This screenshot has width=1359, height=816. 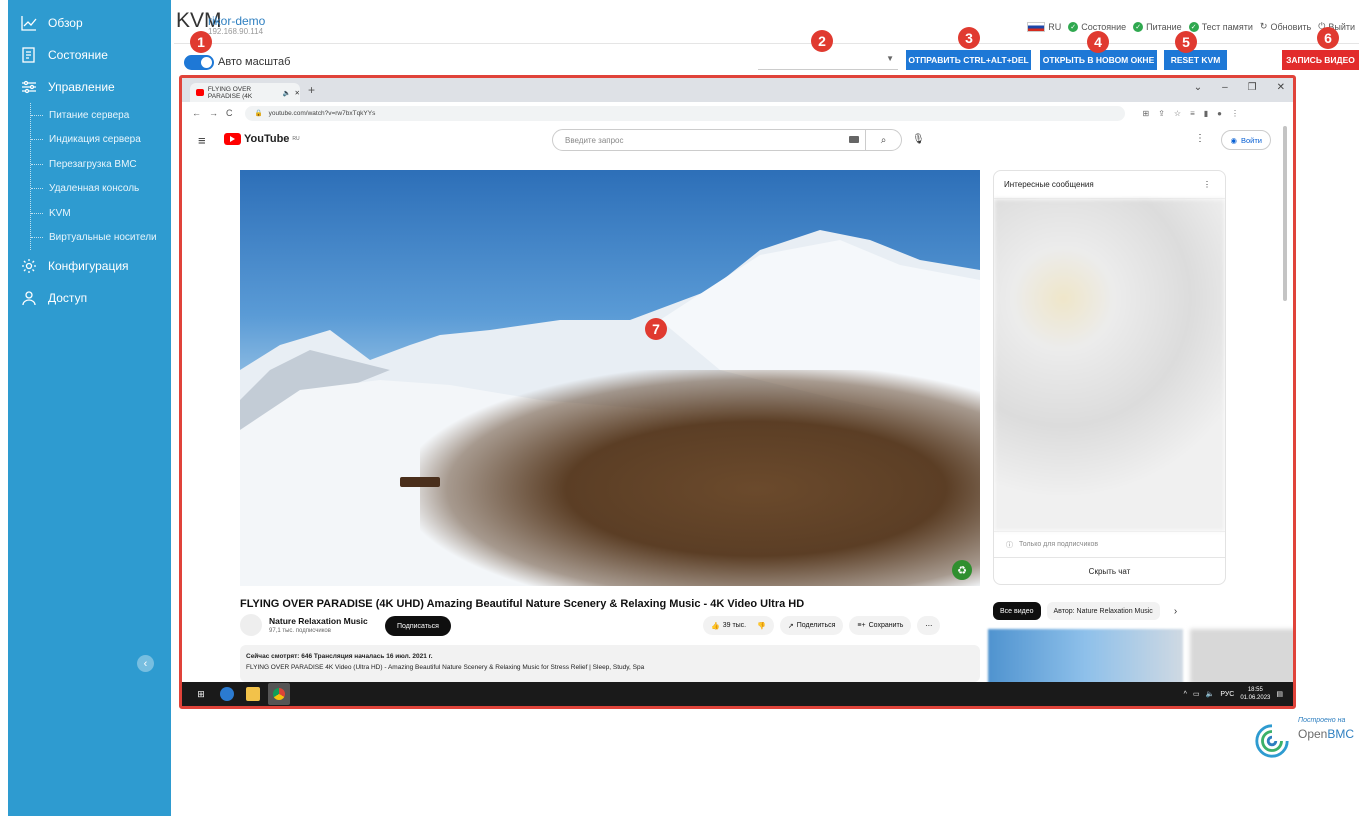 What do you see at coordinates (1227, 694) in the screenshot?
I see `input-language: РУС` at bounding box center [1227, 694].